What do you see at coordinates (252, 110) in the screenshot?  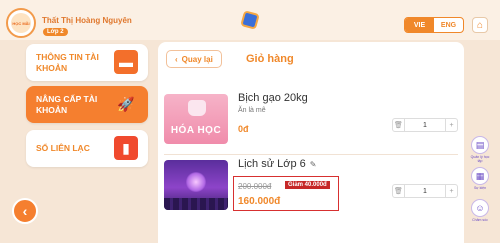 I see `product-subtitle: Ăn là mê` at bounding box center [252, 110].